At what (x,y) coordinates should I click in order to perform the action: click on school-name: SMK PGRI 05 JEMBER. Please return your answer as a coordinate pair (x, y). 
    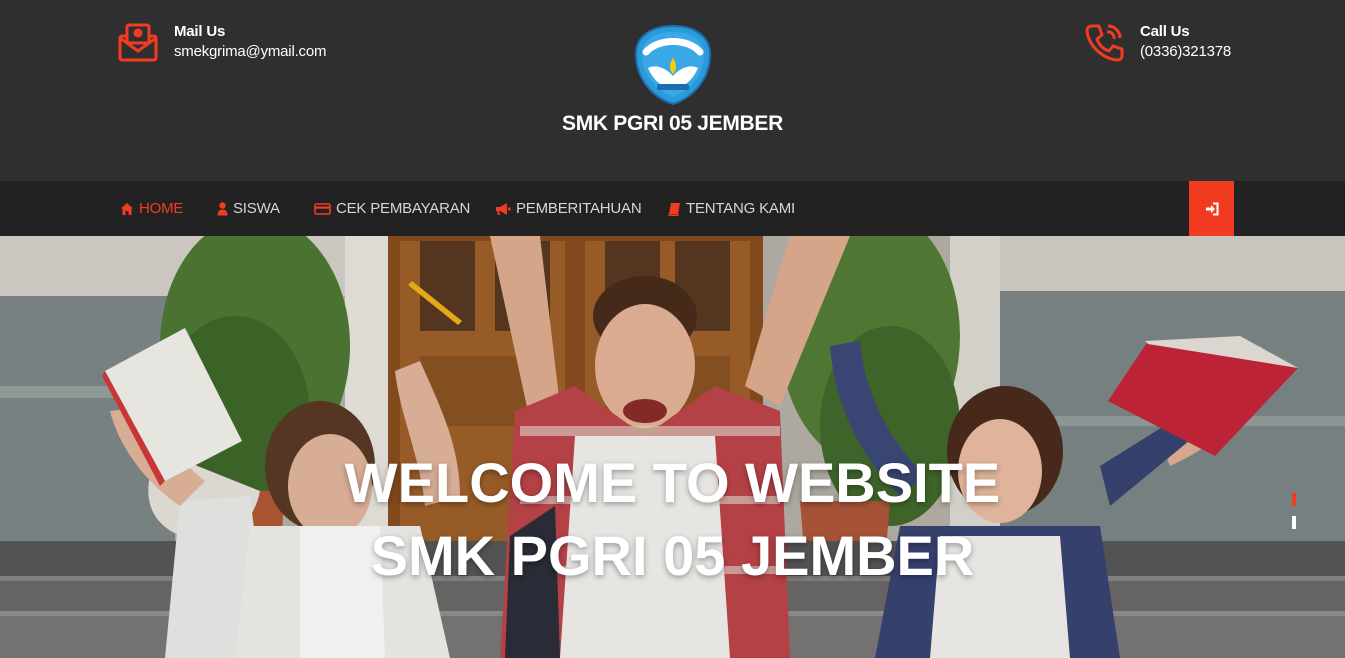
    Looking at the image, I should click on (672, 123).